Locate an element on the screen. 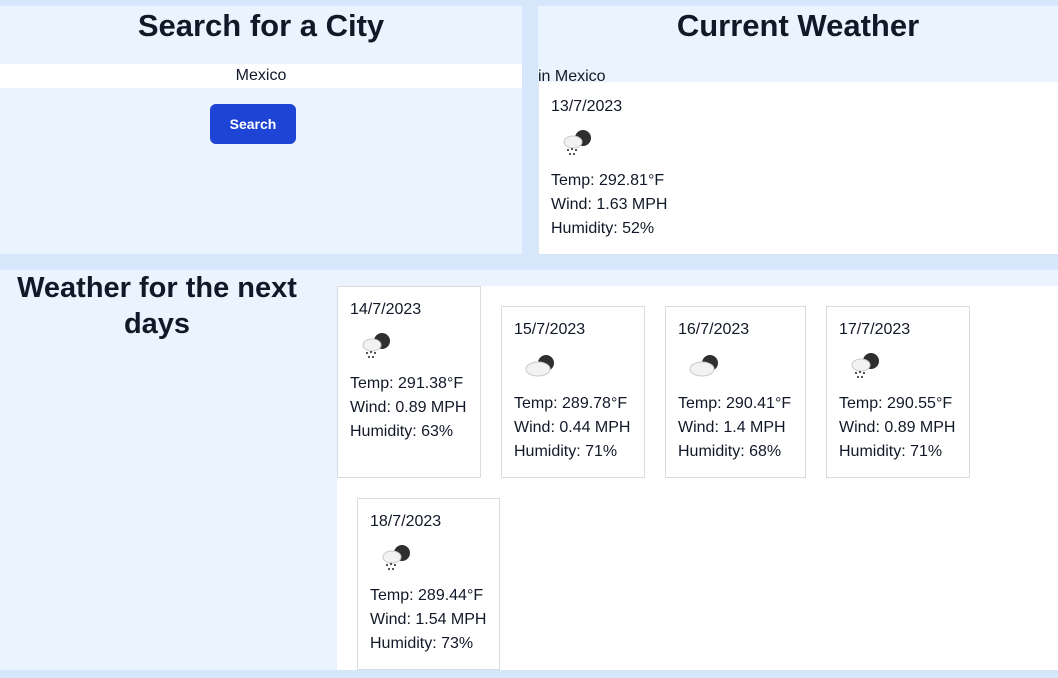  city-search-input is located at coordinates (261, 76).